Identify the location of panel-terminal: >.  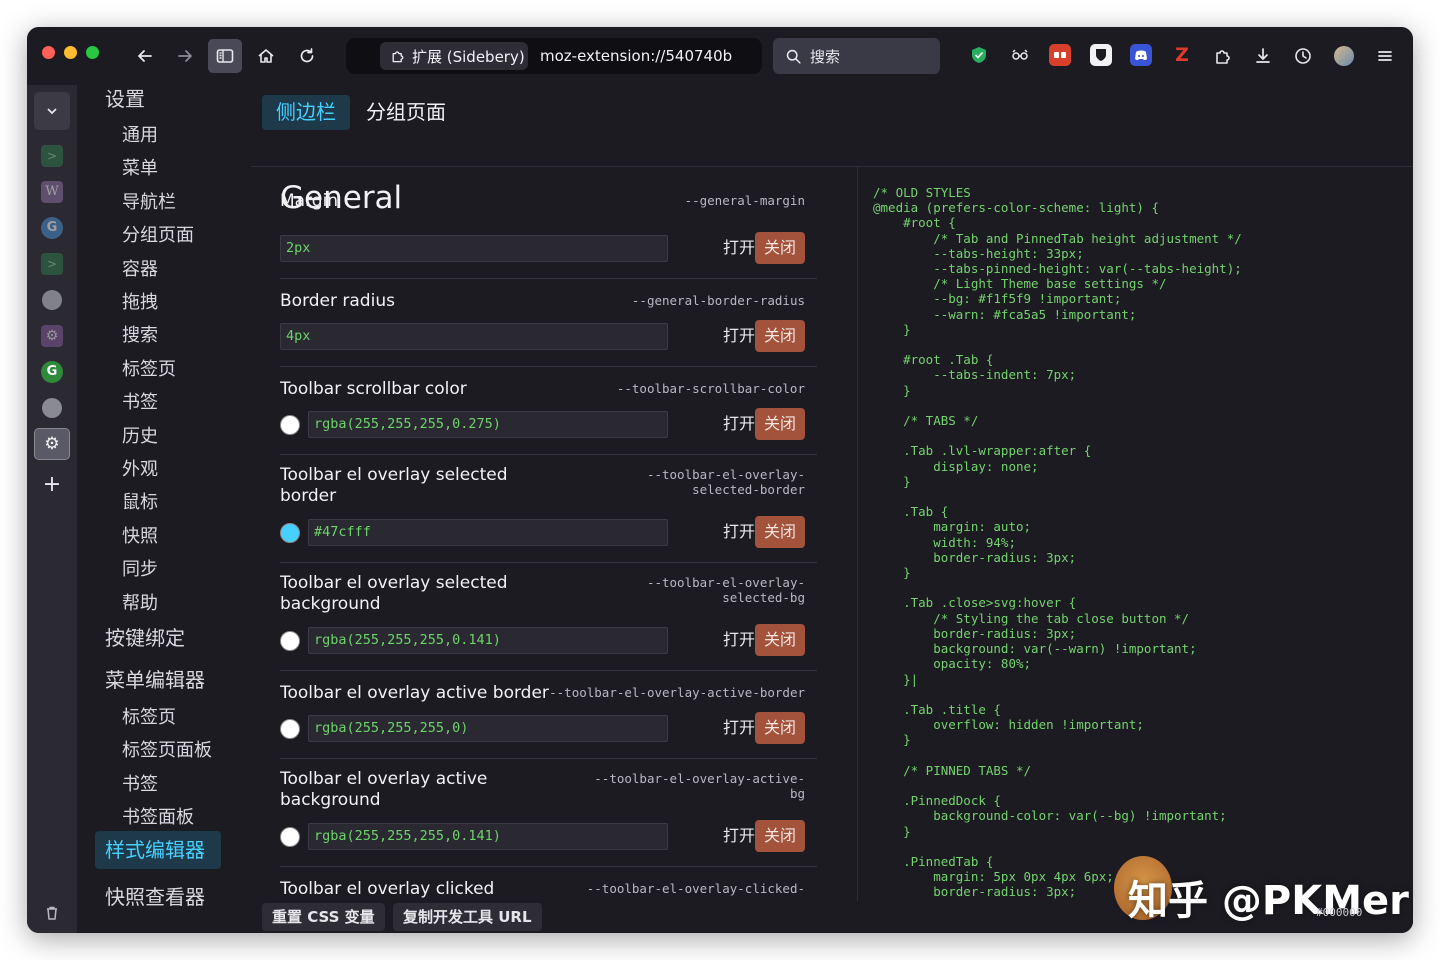
(52, 156).